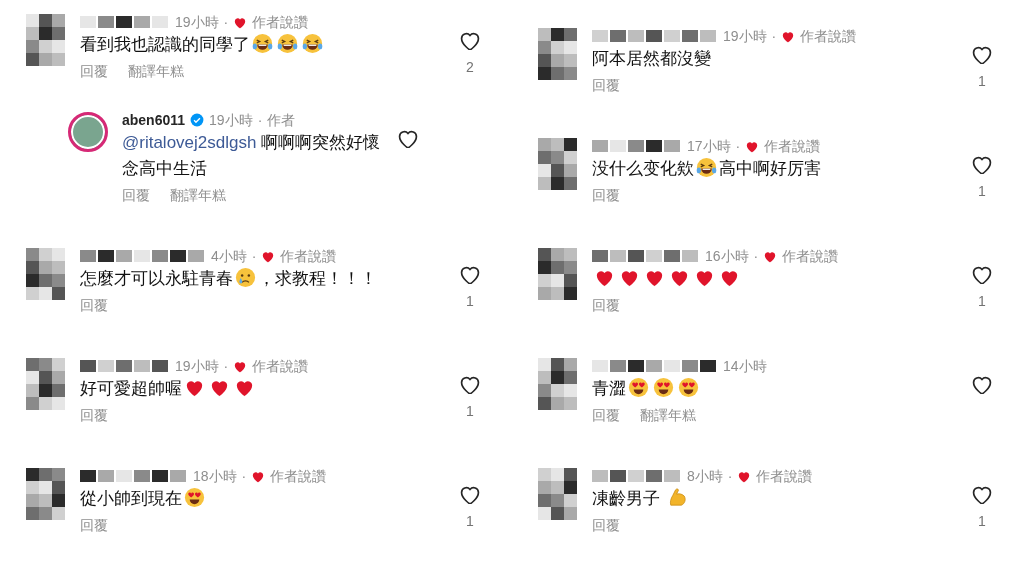 The width and height of the screenshot is (1024, 576). Describe the element at coordinates (245, 277) in the screenshot. I see `crying-emoji-icon` at that location.